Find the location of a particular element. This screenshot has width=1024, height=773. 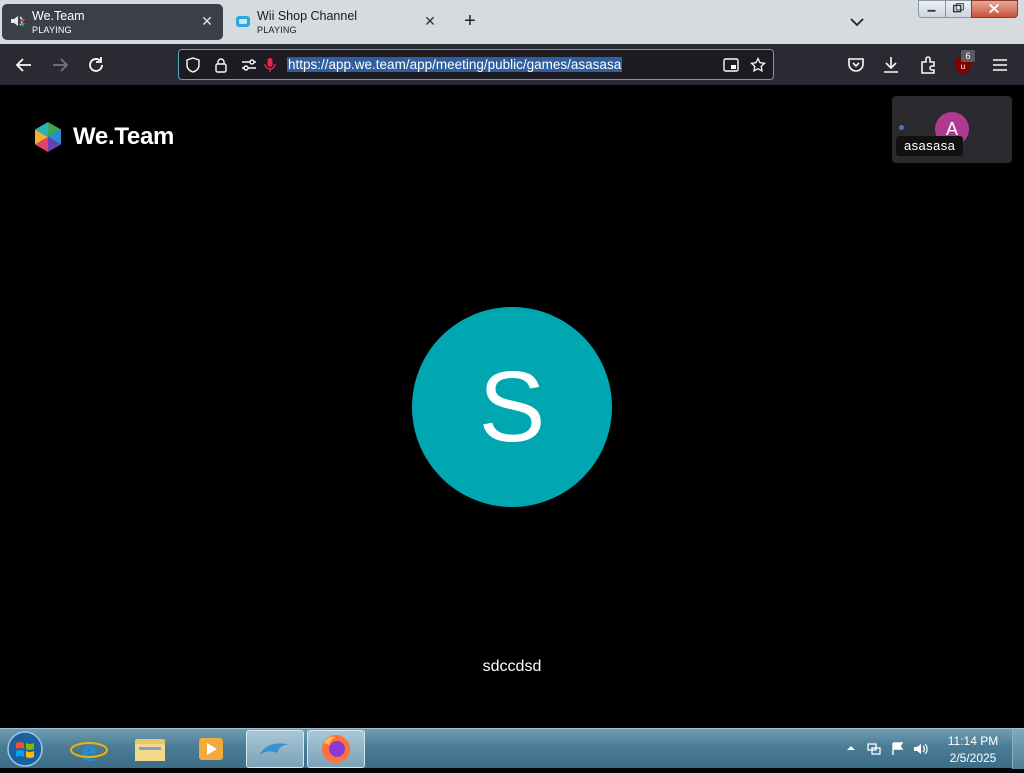

show-hidden-icons-icon is located at coordinates (851, 748).